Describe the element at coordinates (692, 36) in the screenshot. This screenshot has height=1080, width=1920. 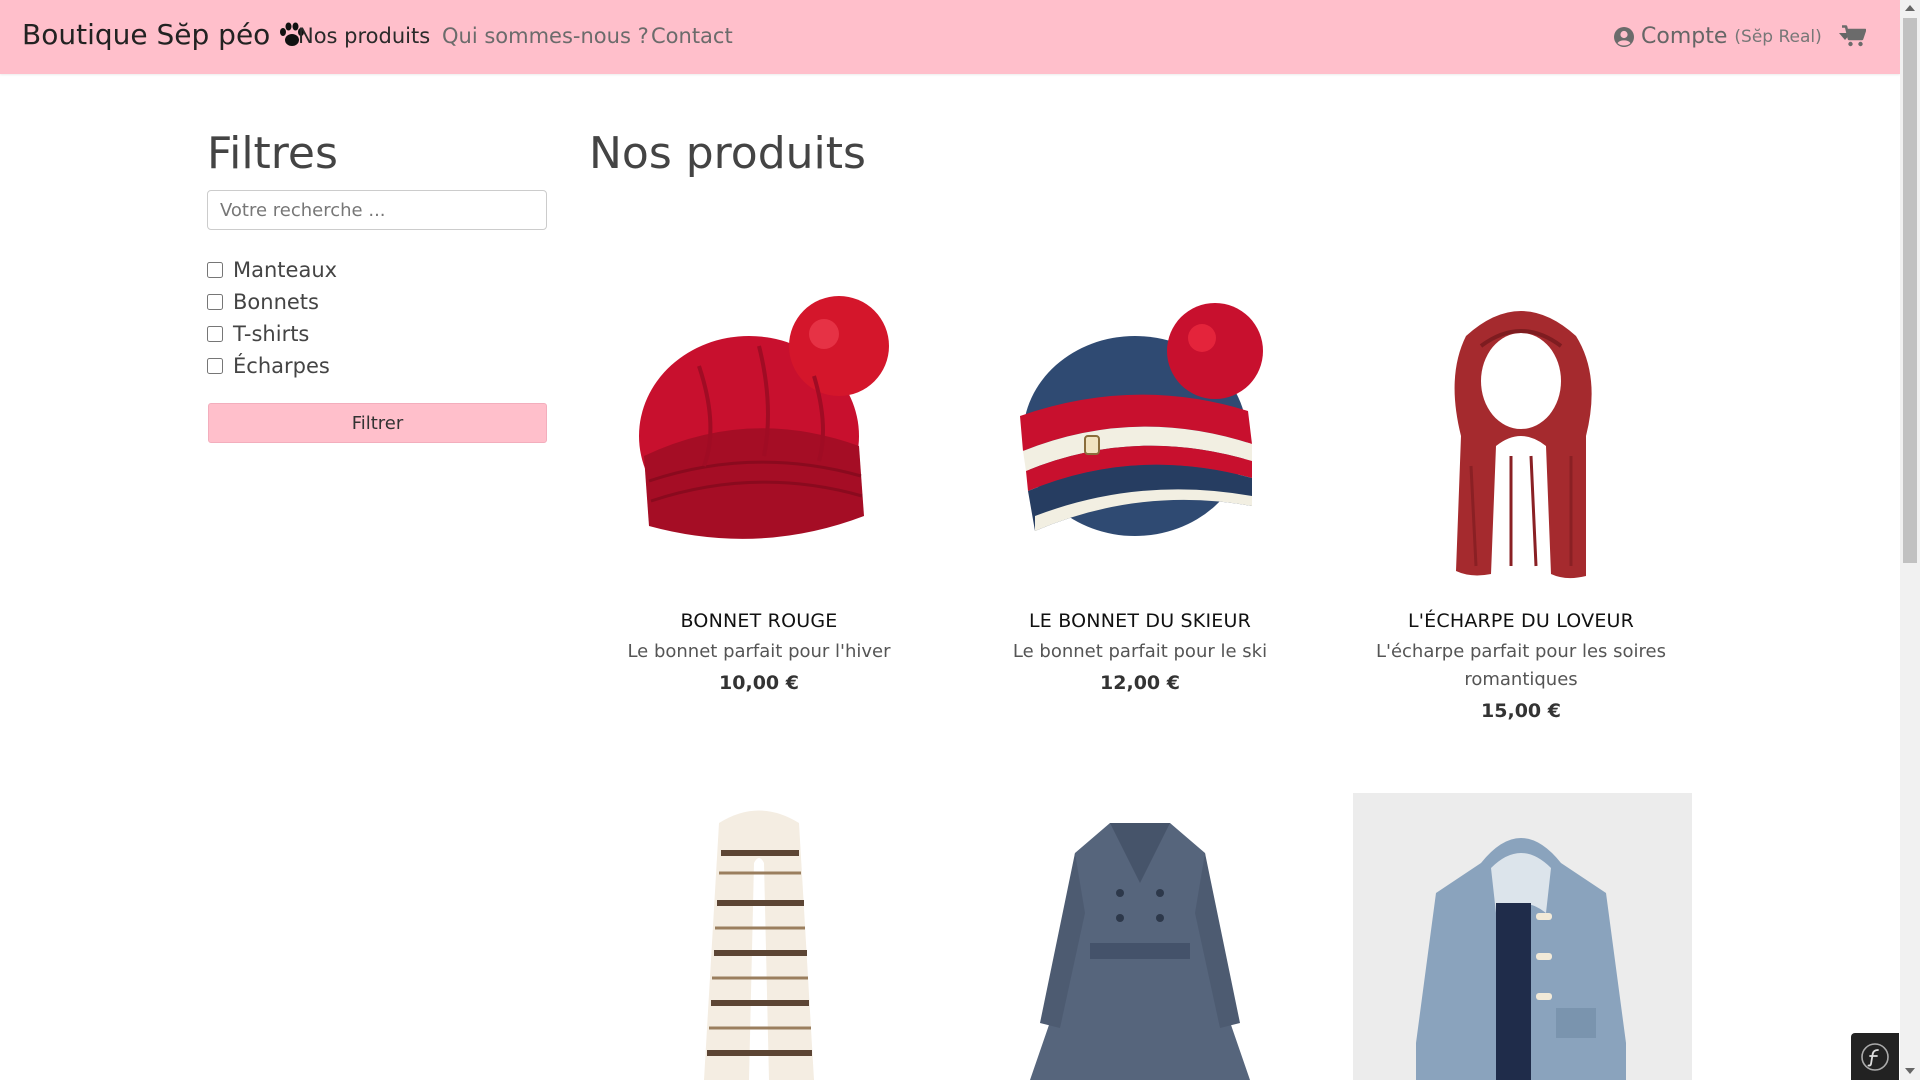
I see `nav-link-contact: Contact` at that location.